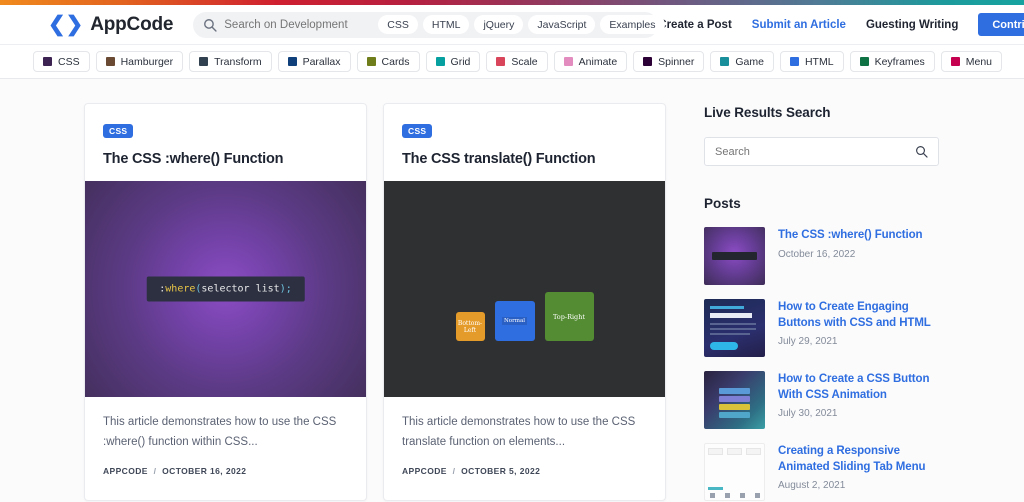  I want to click on card-title: The CSS :where() Function, so click(225, 159).